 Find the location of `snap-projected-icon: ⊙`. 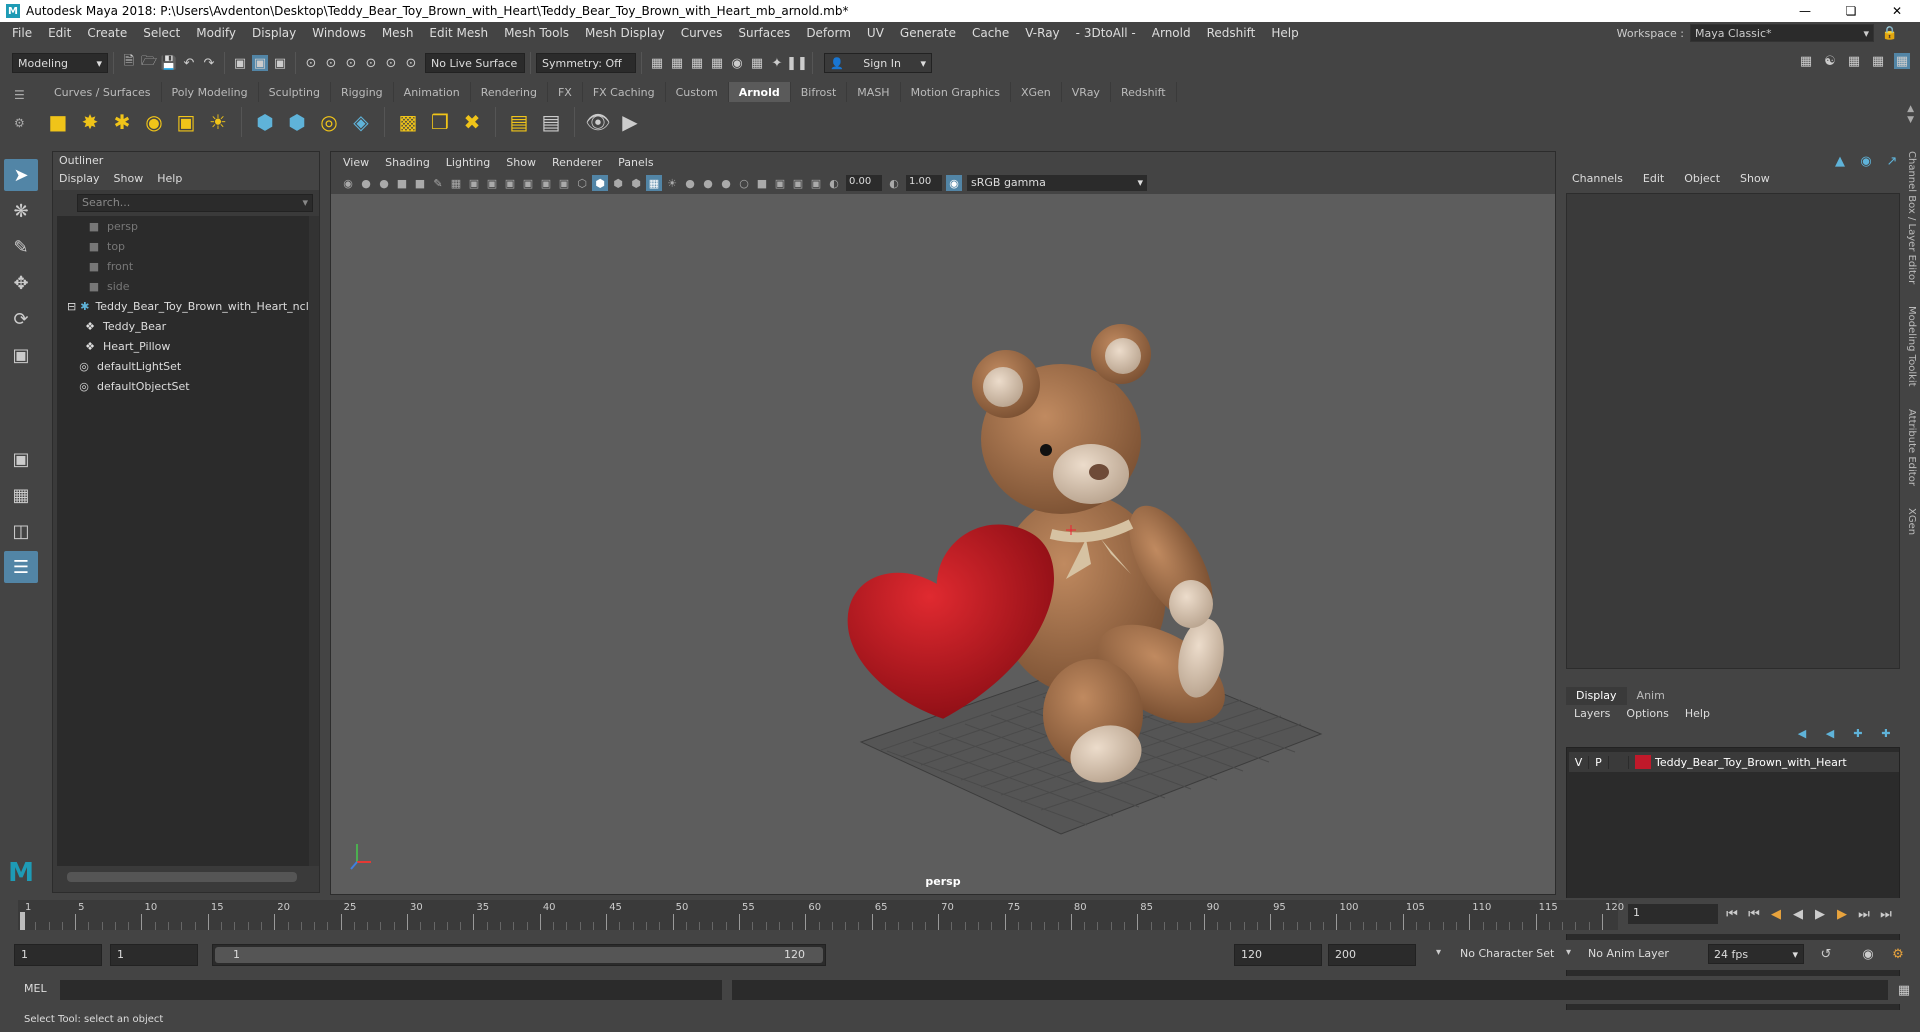

snap-projected-icon: ⊙ is located at coordinates (371, 63).